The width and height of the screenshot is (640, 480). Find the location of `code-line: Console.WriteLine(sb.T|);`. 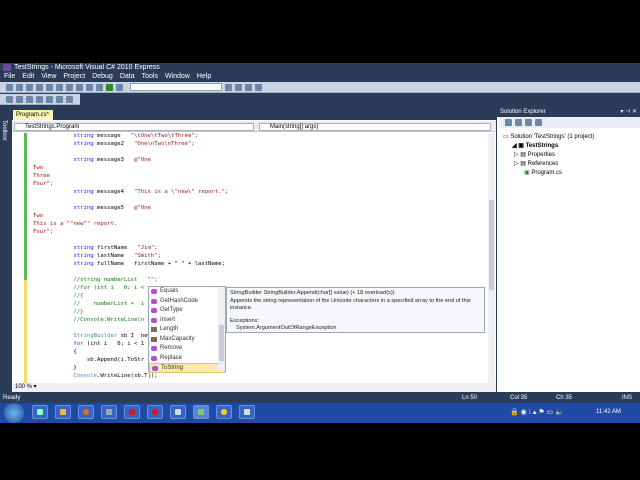

code-line: Console.WriteLine(sb.T|); is located at coordinates (130, 376).